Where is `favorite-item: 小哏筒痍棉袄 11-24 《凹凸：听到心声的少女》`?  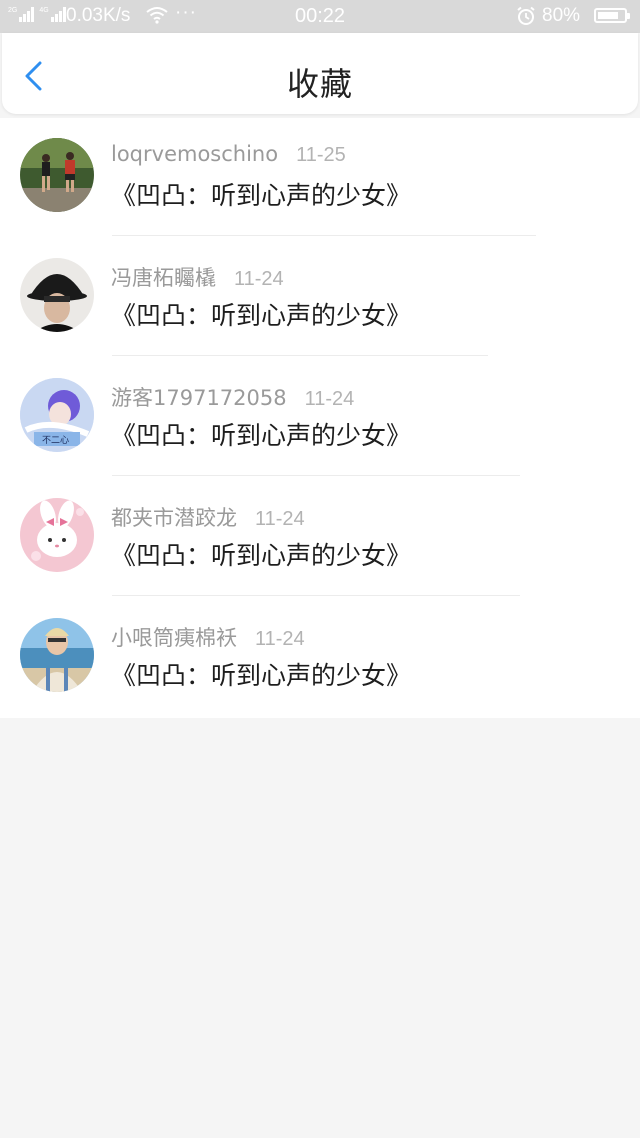 favorite-item: 小哏筒痍棉袄 11-24 《凹凸：听到心声的少女》 is located at coordinates (320, 658).